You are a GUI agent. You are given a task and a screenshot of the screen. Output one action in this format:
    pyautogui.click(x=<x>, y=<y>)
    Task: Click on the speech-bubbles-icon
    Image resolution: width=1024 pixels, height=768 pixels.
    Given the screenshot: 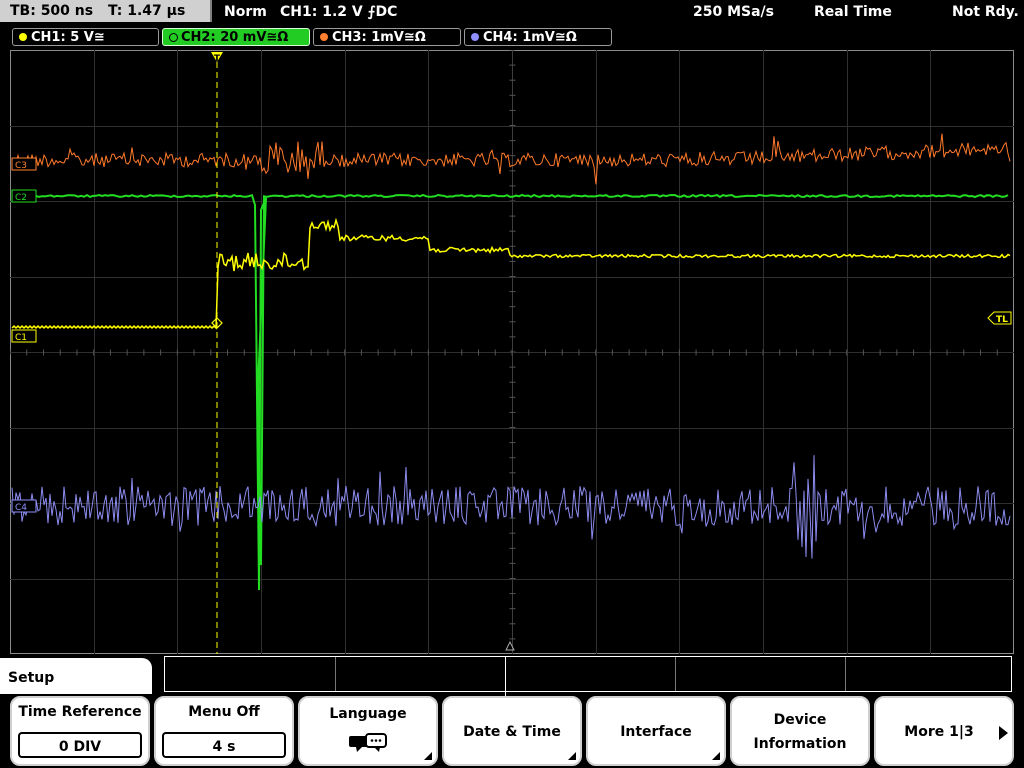 What is the action you would take?
    pyautogui.click(x=368, y=742)
    